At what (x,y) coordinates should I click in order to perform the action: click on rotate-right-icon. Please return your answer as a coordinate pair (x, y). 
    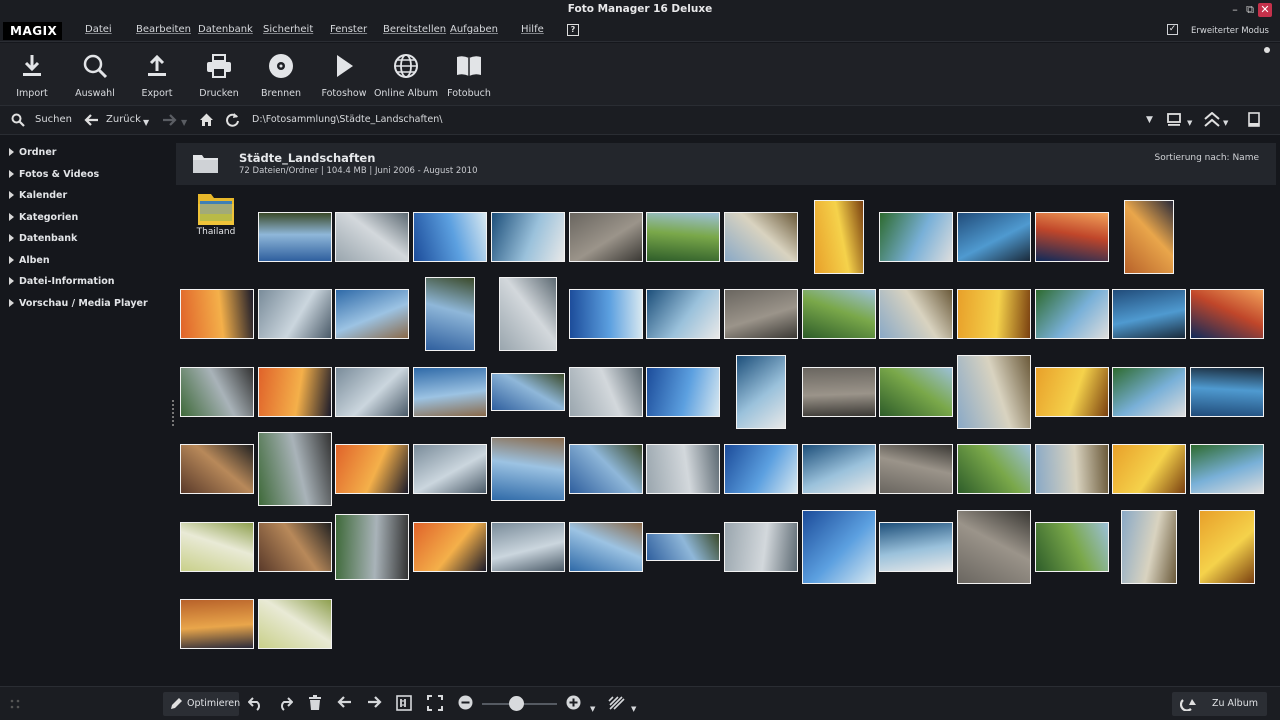
    Looking at the image, I should click on (285, 703).